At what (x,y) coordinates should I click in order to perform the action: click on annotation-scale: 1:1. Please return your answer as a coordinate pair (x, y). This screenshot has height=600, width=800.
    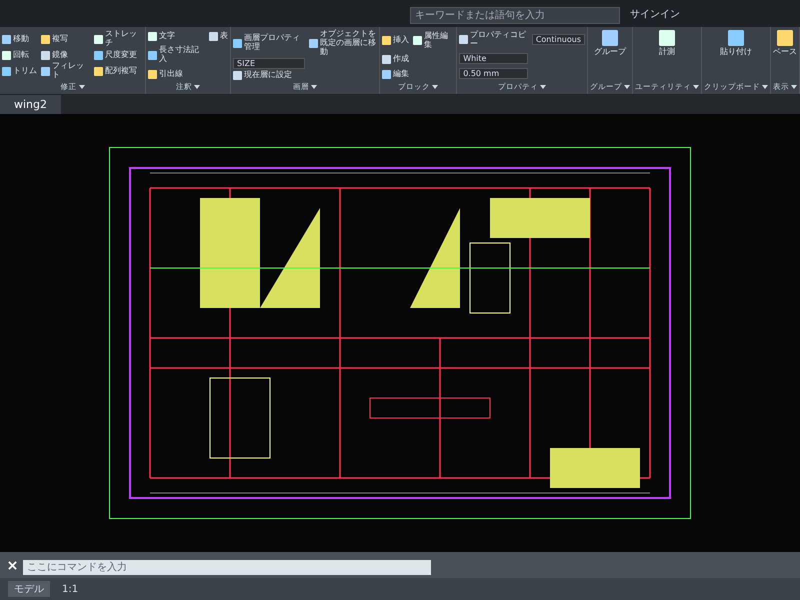
    Looking at the image, I should click on (70, 589).